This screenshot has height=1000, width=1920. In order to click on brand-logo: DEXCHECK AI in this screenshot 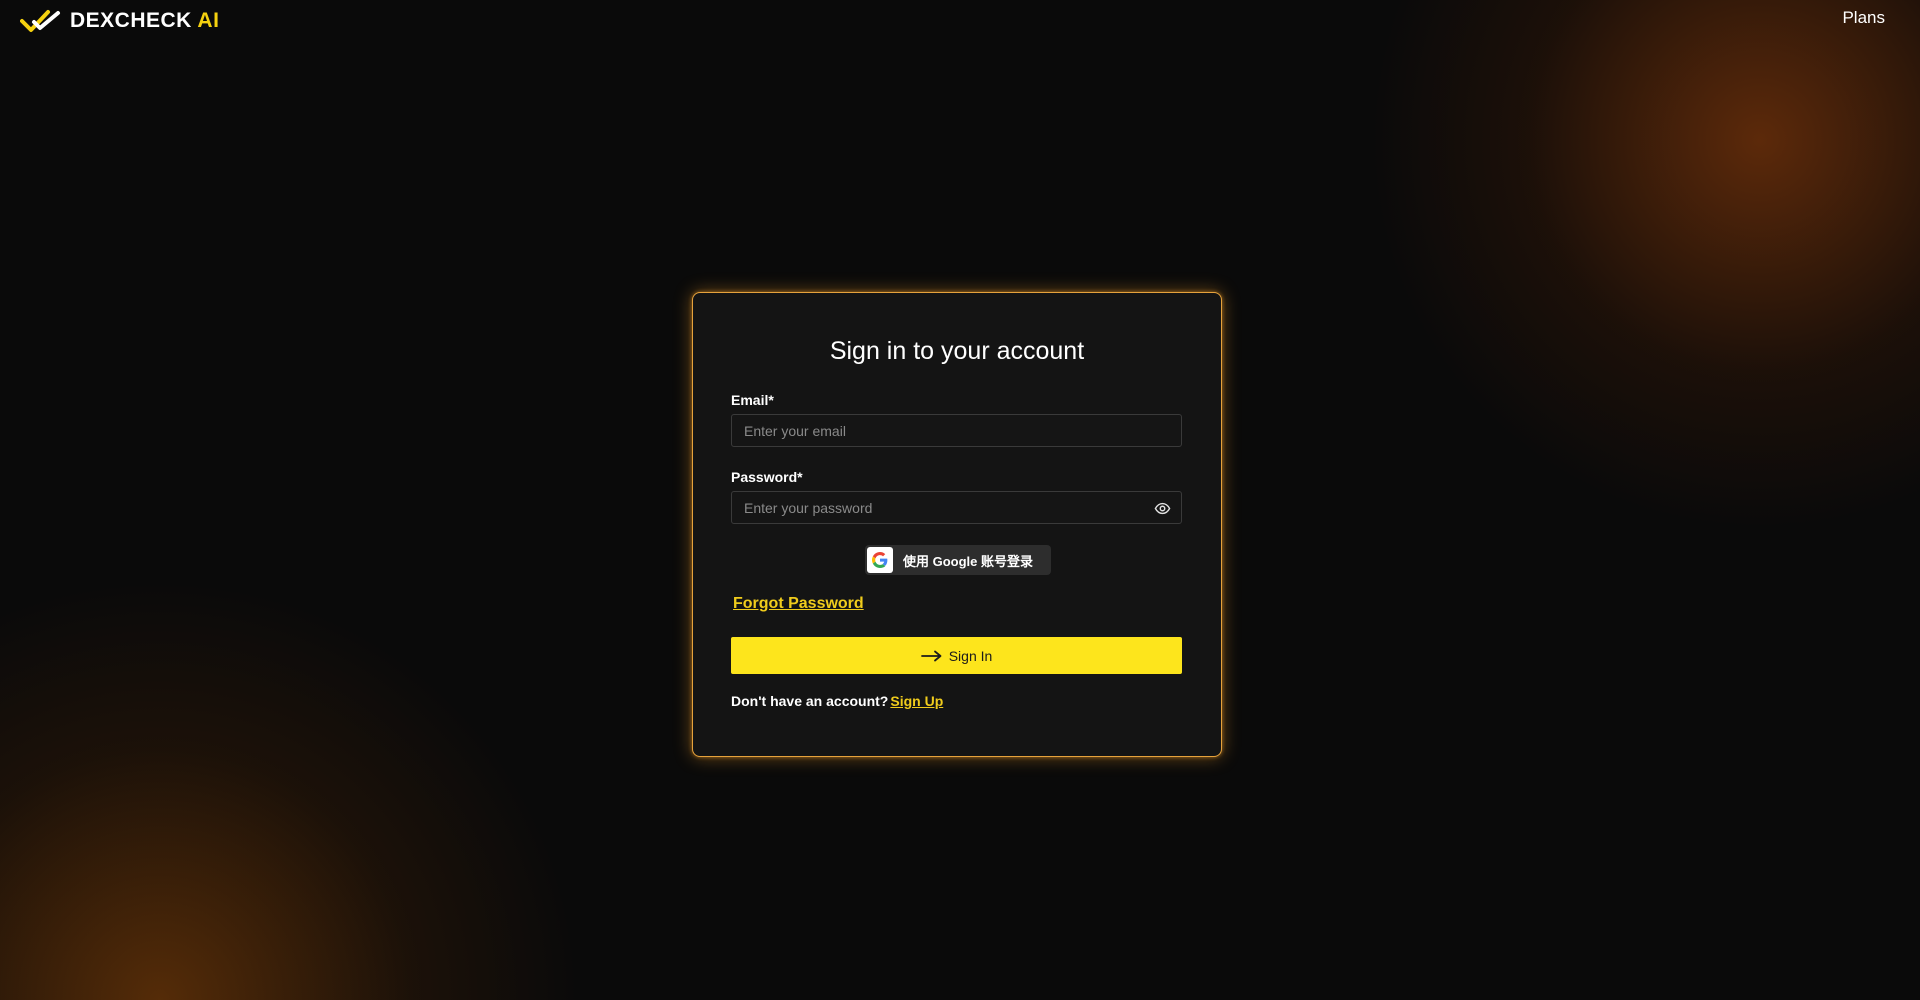, I will do `click(119, 21)`.